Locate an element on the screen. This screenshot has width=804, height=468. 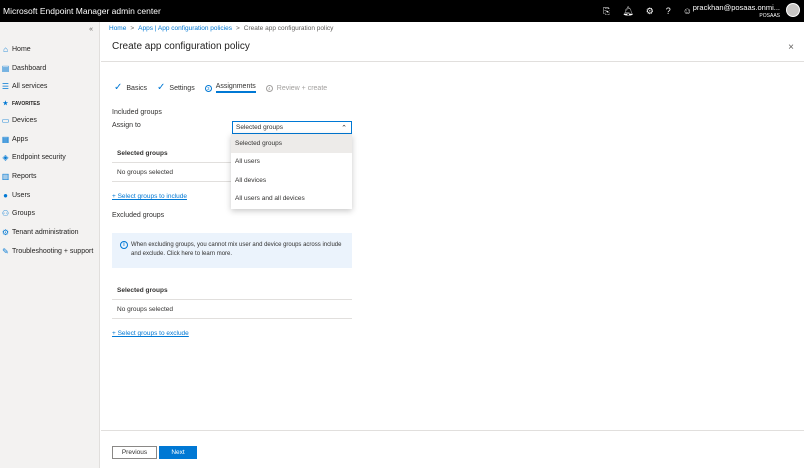
sidebar-item-users: ● Users is located at coordinates (50, 195).